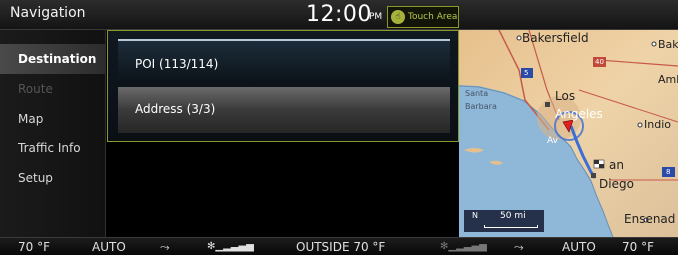 This screenshot has width=678, height=255. What do you see at coordinates (109, 247) in the screenshot?
I see `left-auto-mode: AUTO` at bounding box center [109, 247].